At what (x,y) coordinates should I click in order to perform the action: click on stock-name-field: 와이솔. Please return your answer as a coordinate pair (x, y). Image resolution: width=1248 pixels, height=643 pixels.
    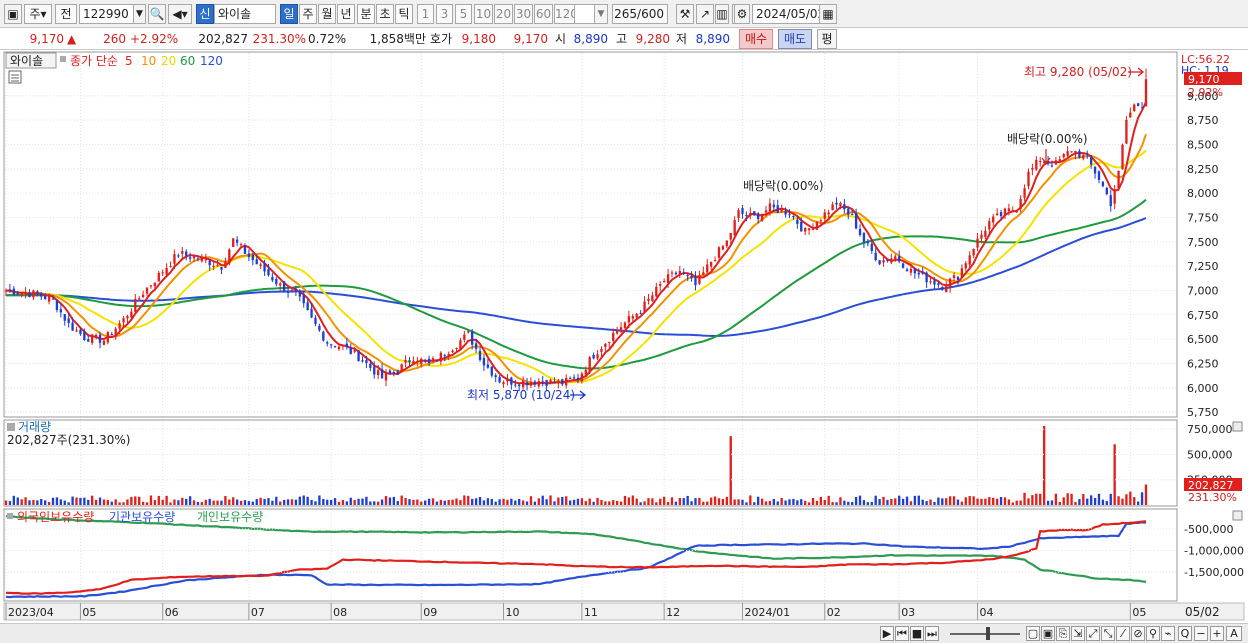
    Looking at the image, I should click on (245, 14).